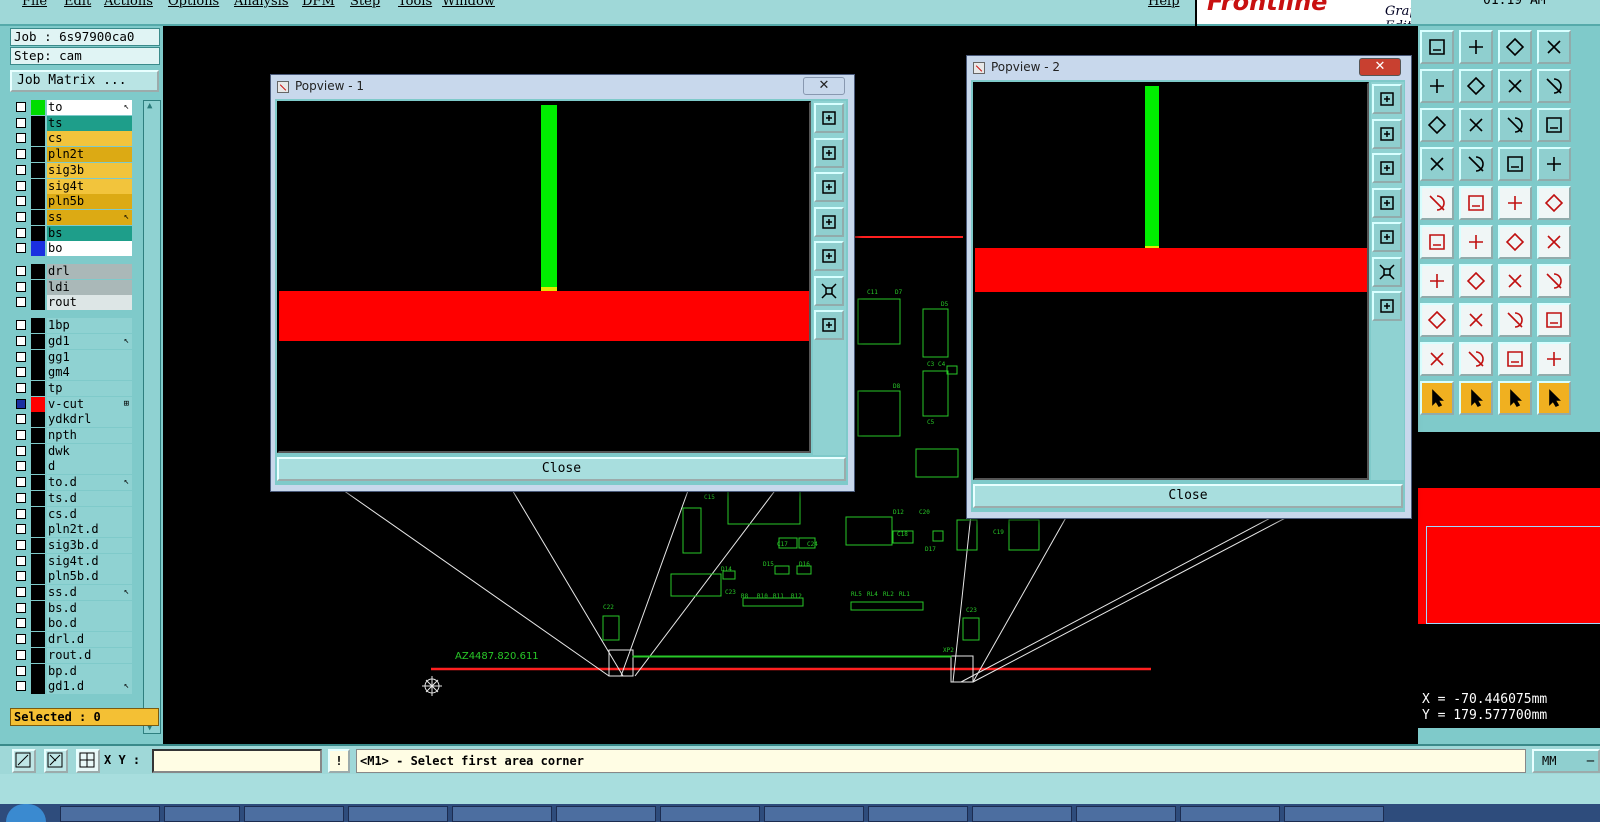 The image size is (1600, 822). Describe the element at coordinates (1476, 203) in the screenshot. I see `line-cross-button` at that location.